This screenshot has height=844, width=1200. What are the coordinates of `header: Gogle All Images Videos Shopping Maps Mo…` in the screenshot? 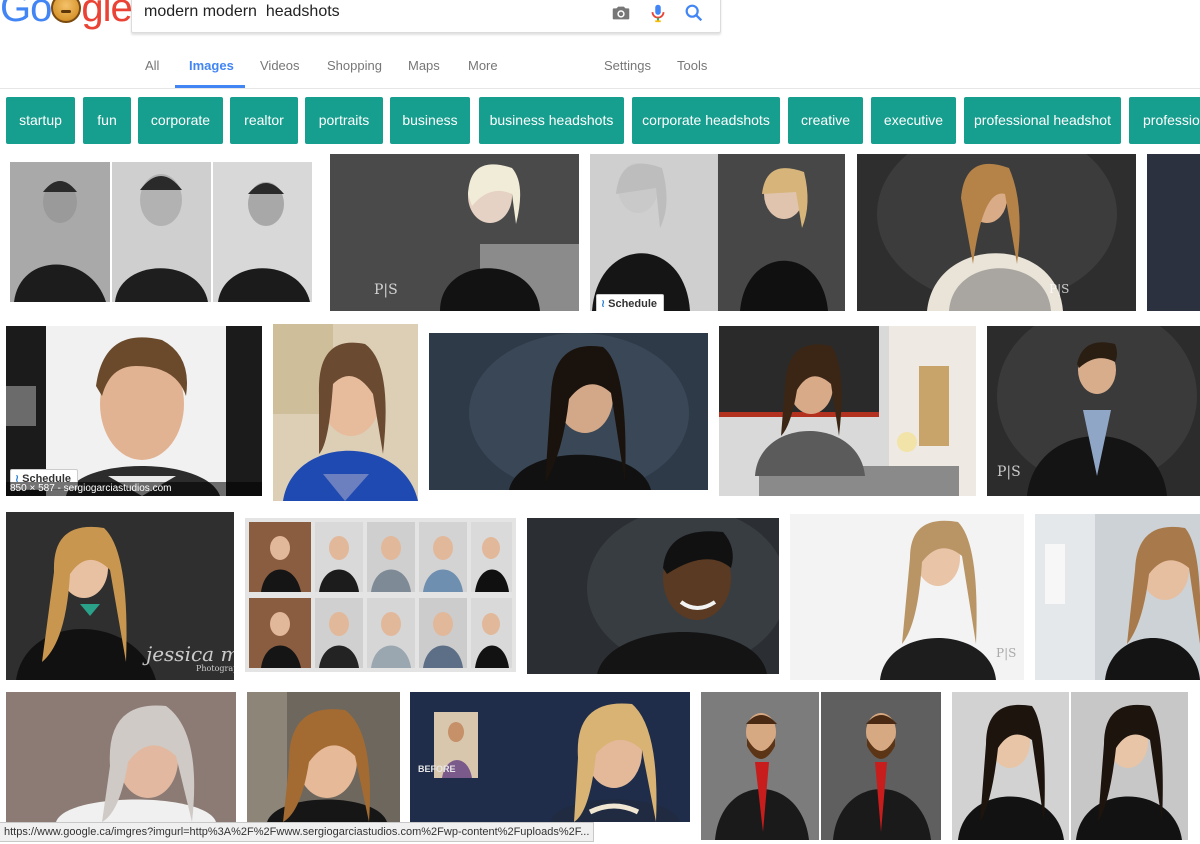 It's located at (600, 44).